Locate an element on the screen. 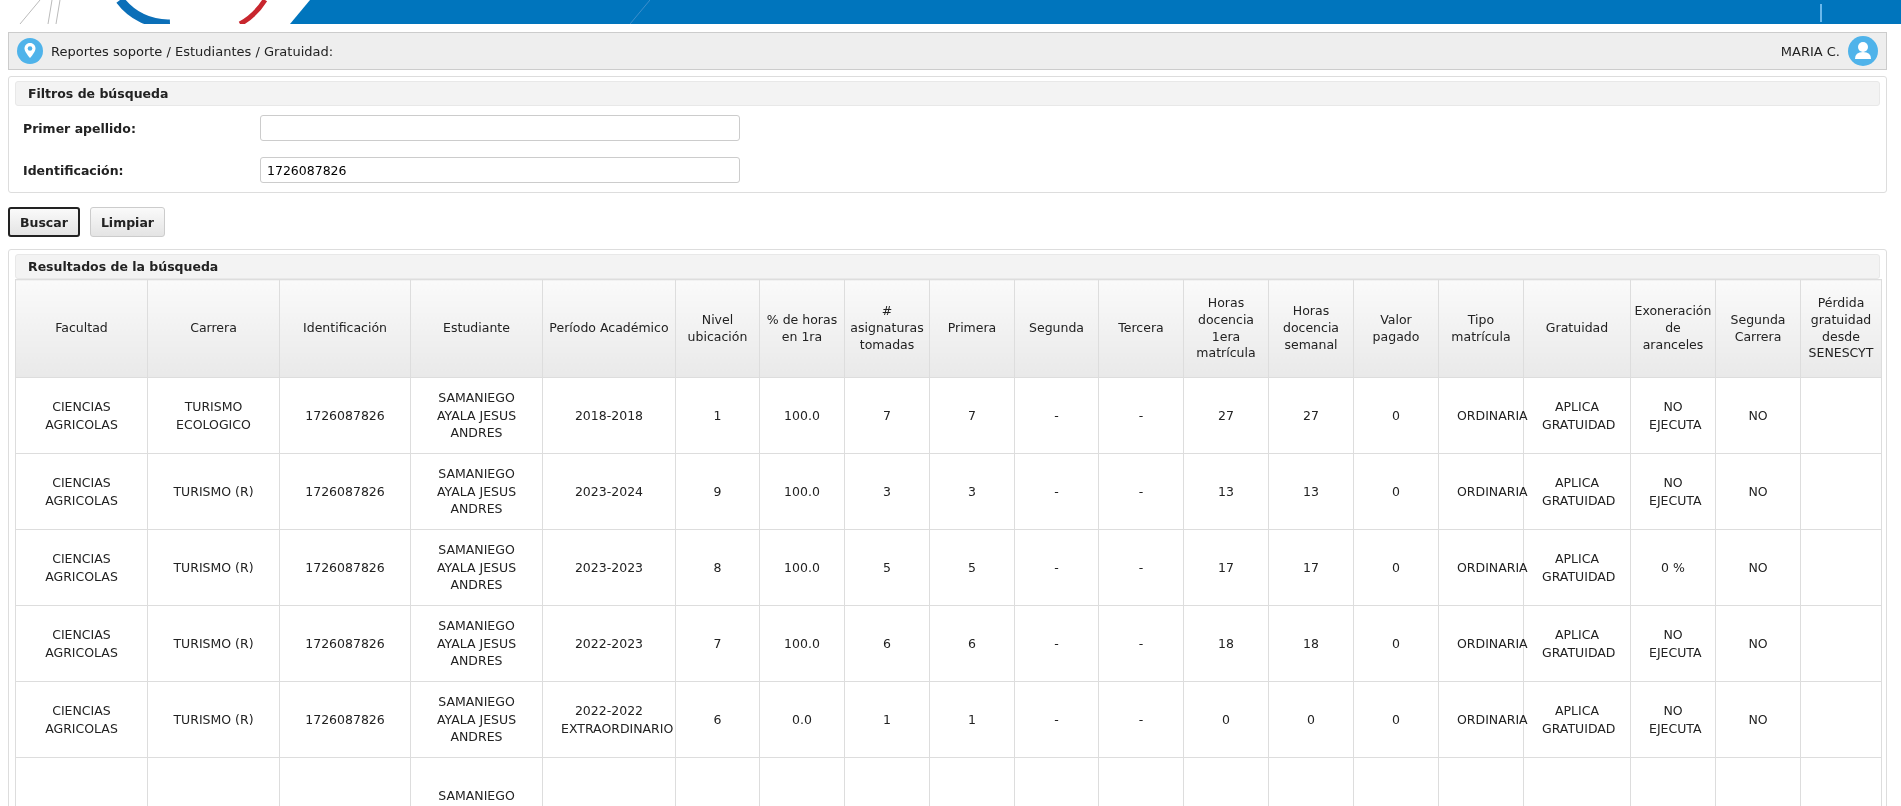  table-cell: 2022-2023 is located at coordinates (609, 643).